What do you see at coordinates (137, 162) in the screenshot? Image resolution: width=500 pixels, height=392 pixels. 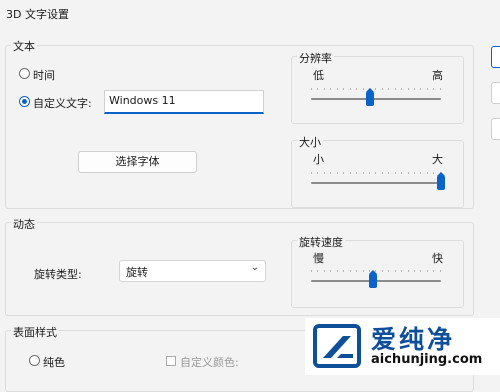 I see `choose-font-button: 选择字体` at bounding box center [137, 162].